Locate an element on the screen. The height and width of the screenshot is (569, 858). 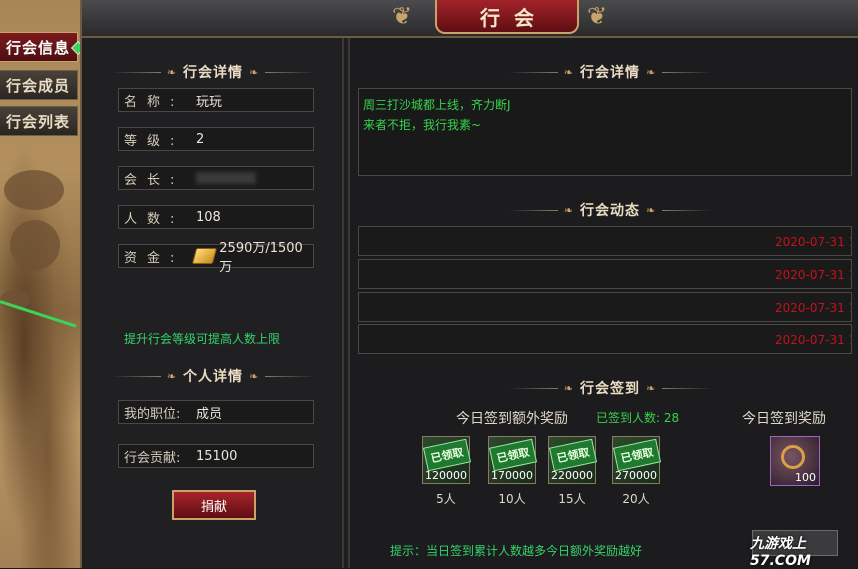
reward-slot: 已领取 220000 is located at coordinates (573, 460).